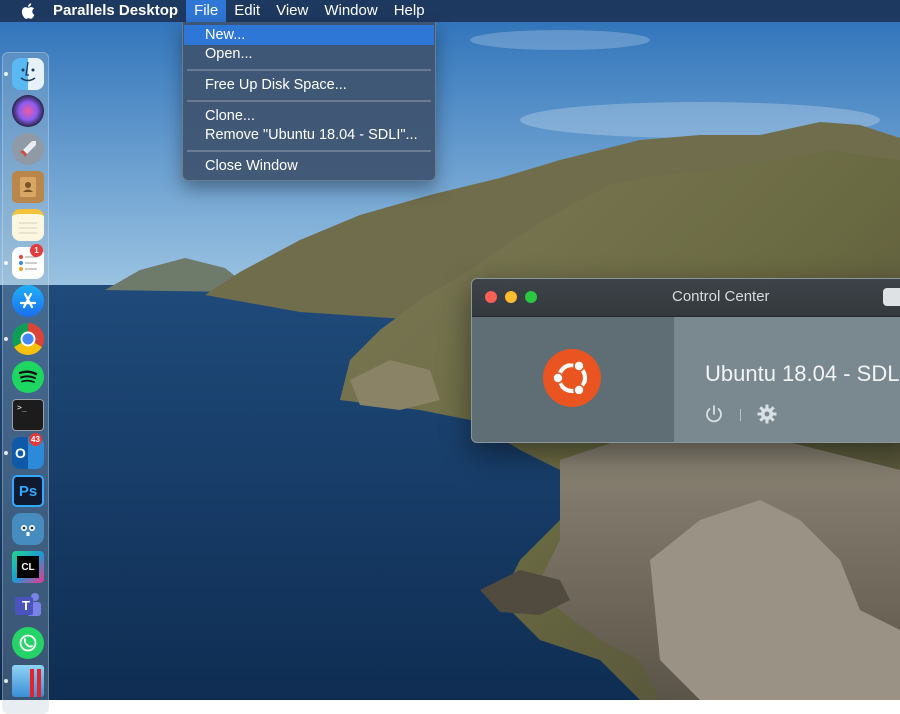 The width and height of the screenshot is (900, 714). What do you see at coordinates (292, 11) in the screenshot?
I see `menu-view: View` at bounding box center [292, 11].